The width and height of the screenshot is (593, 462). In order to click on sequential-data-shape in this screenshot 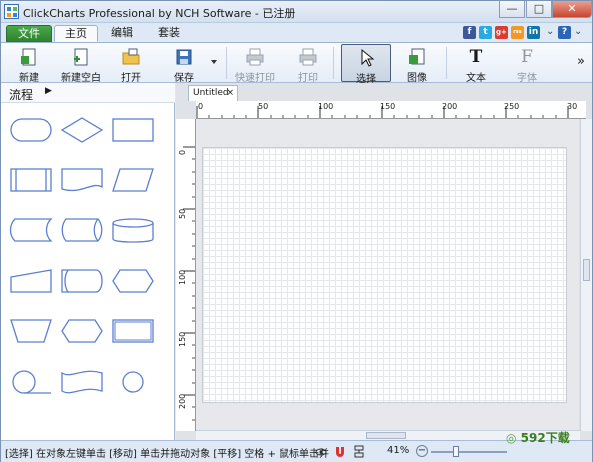, I will do `click(31, 382)`.